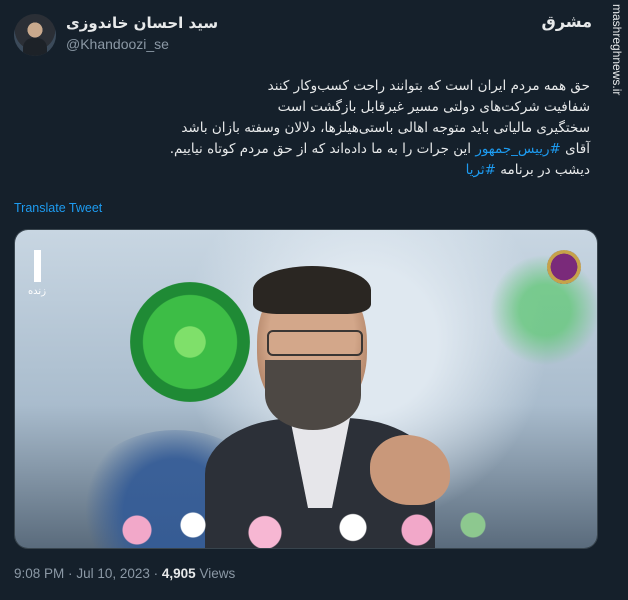 The width and height of the screenshot is (628, 600). I want to click on live-label: زنده, so click(37, 291).